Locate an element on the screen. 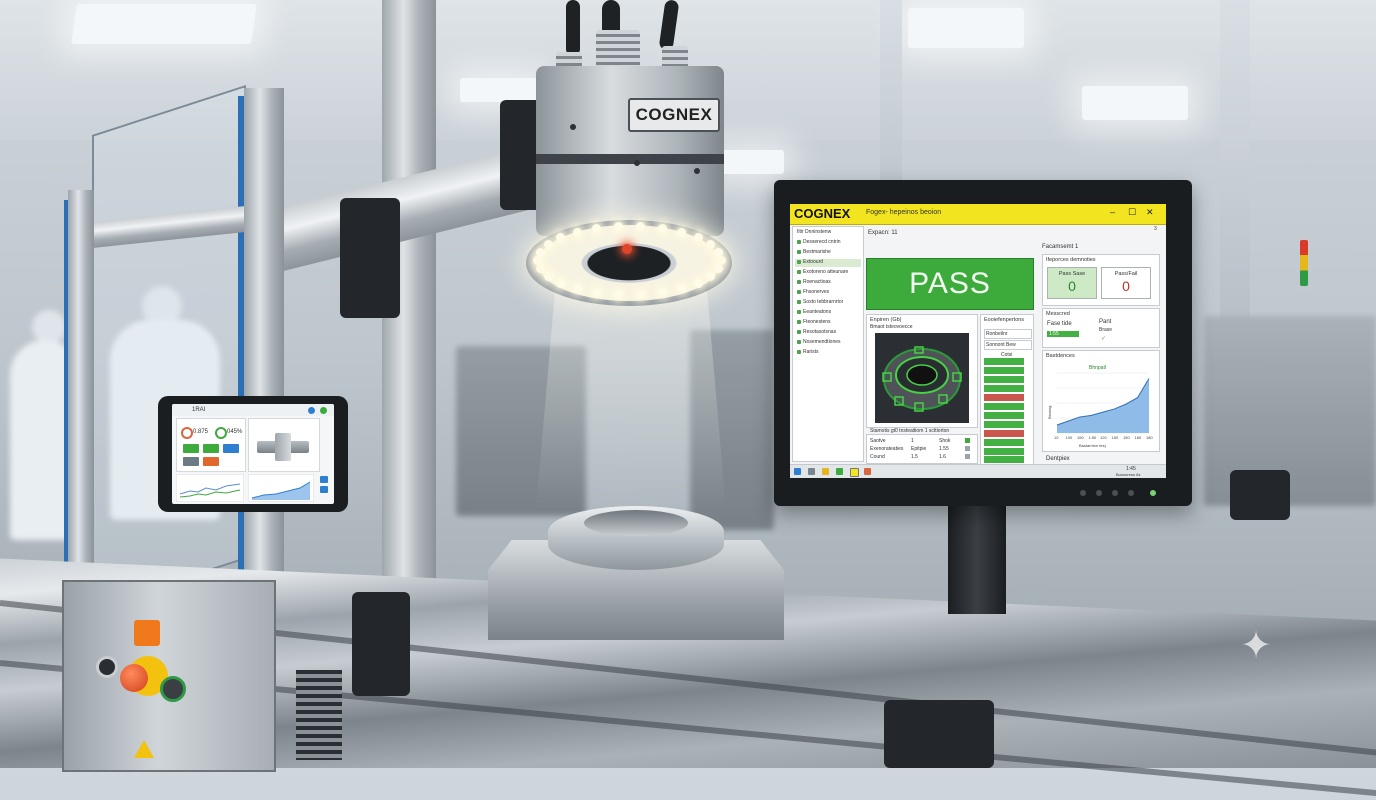 The height and width of the screenshot is (800, 1376). fail-counter: Pass/Fail 0 is located at coordinates (1126, 283).